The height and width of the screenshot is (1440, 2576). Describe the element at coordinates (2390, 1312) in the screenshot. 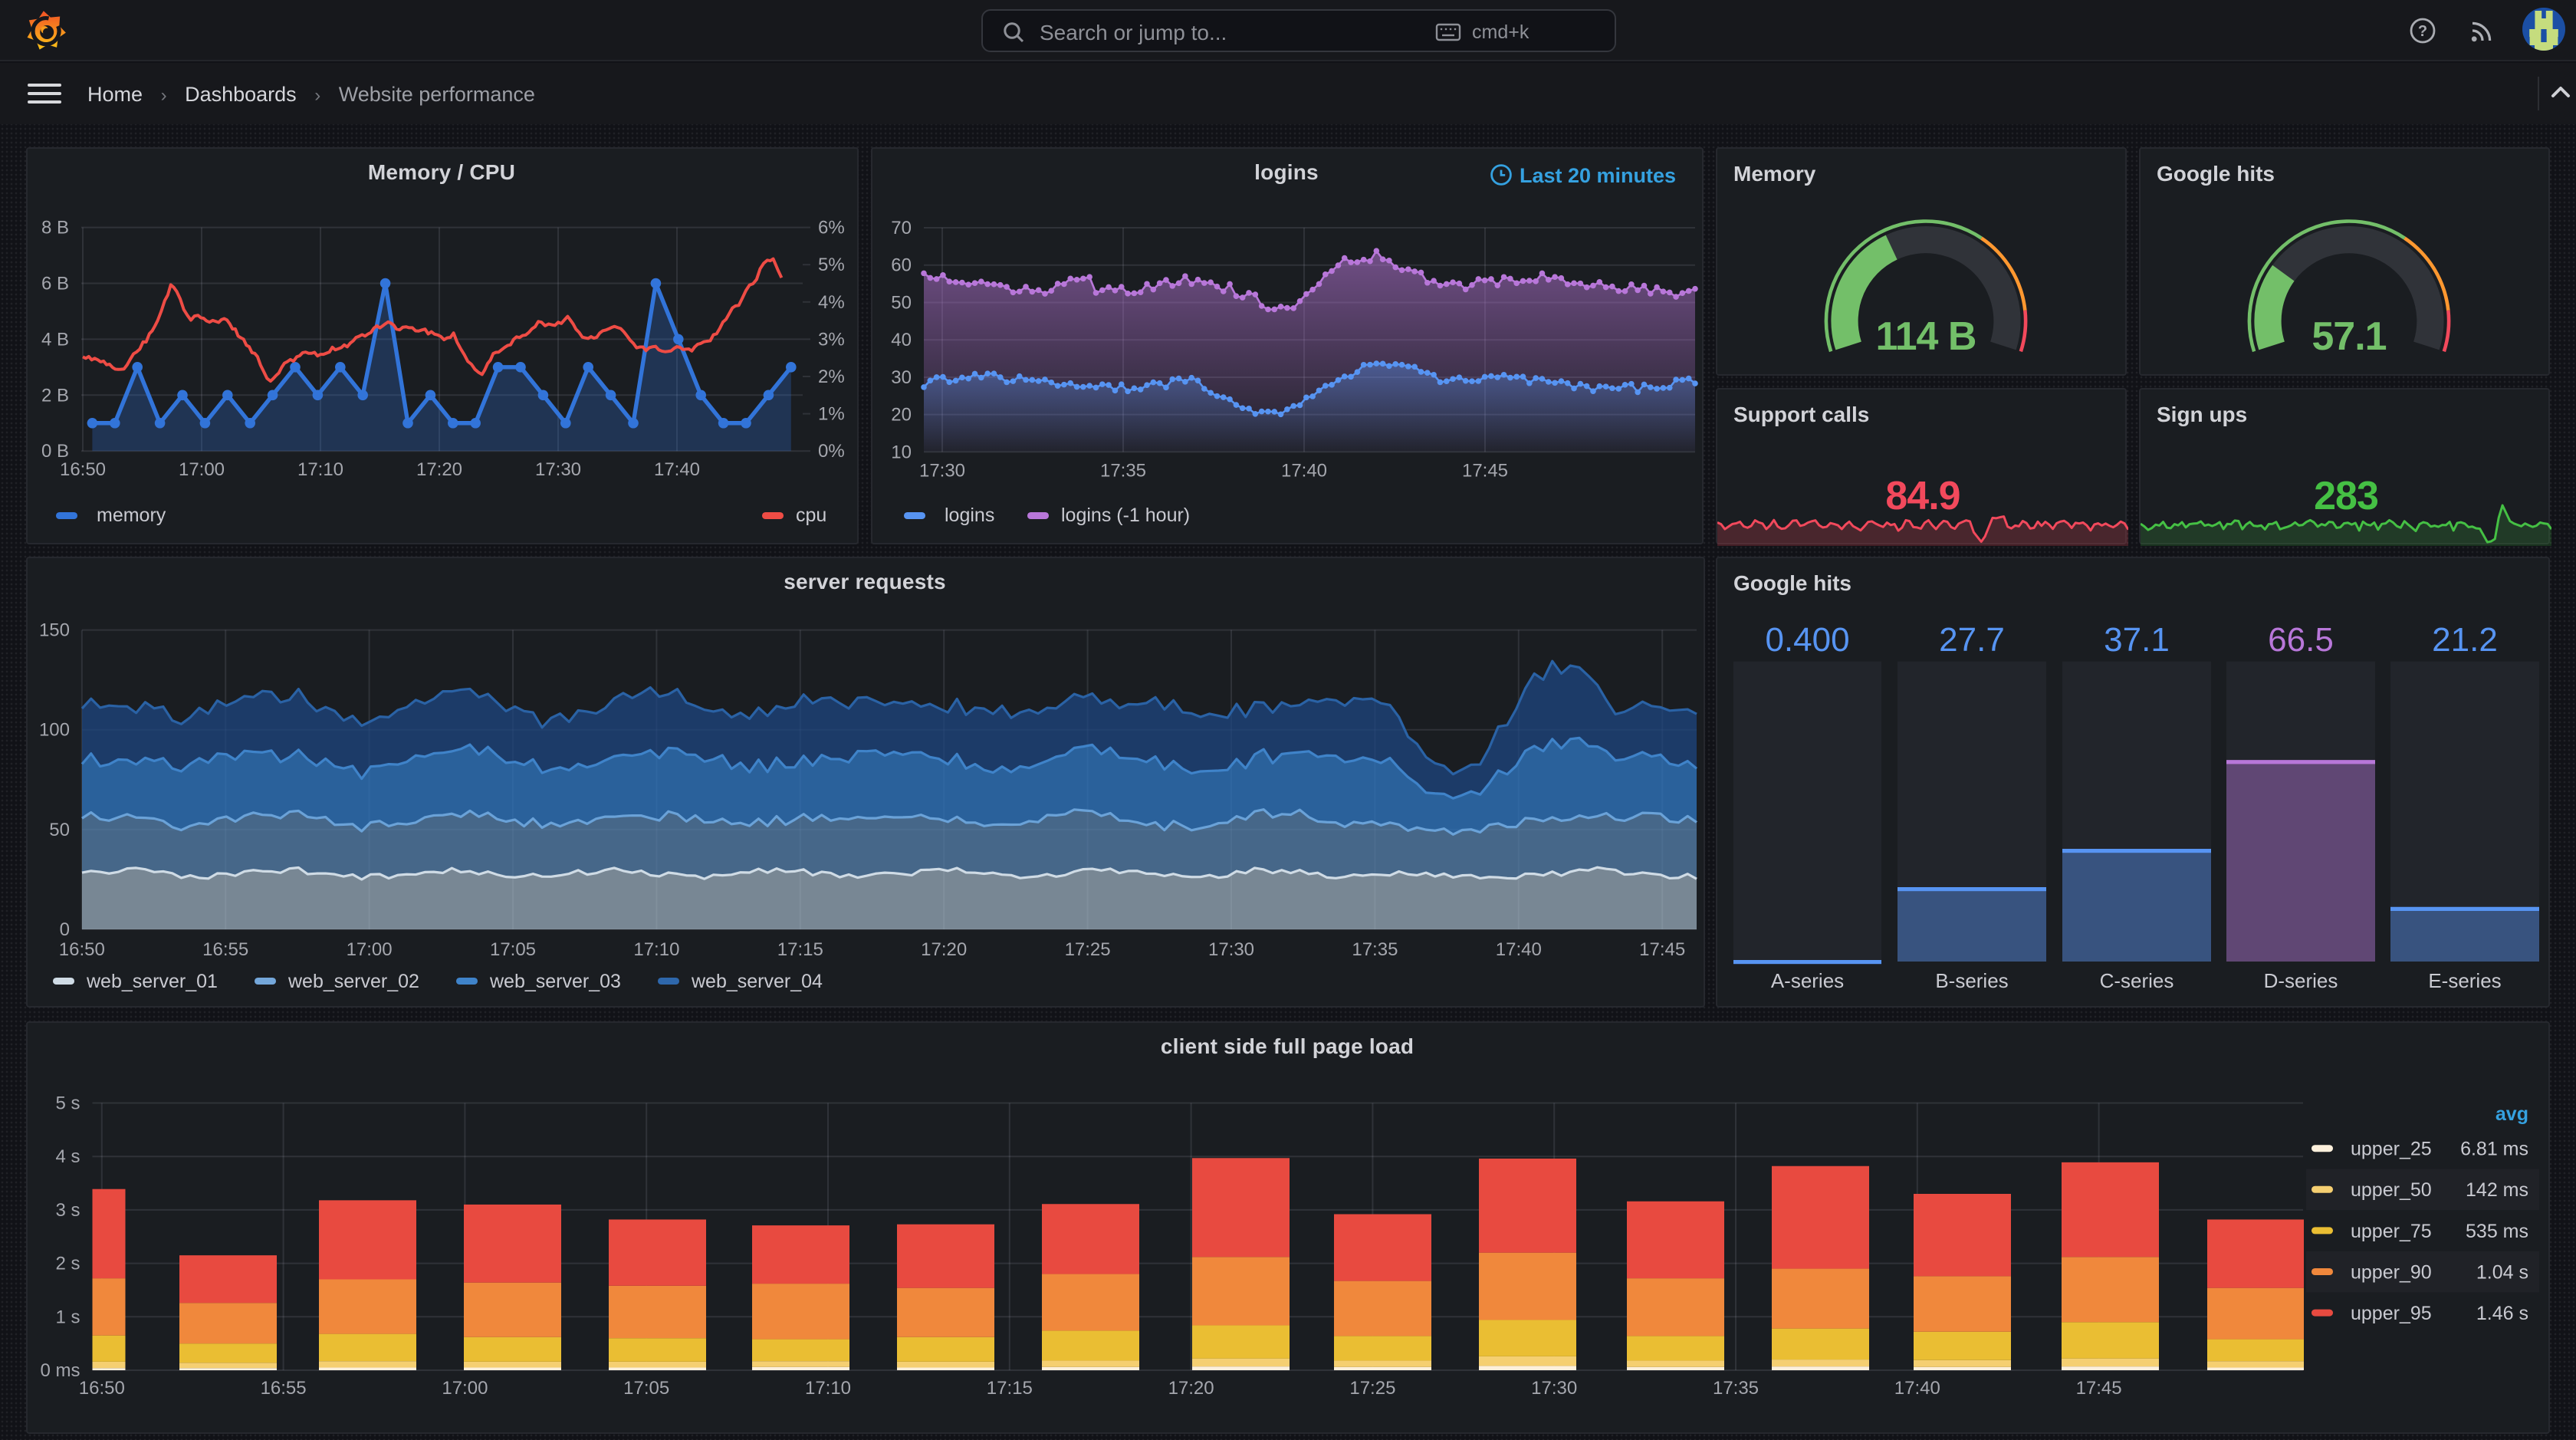

I see `svg-text: upper_95` at that location.